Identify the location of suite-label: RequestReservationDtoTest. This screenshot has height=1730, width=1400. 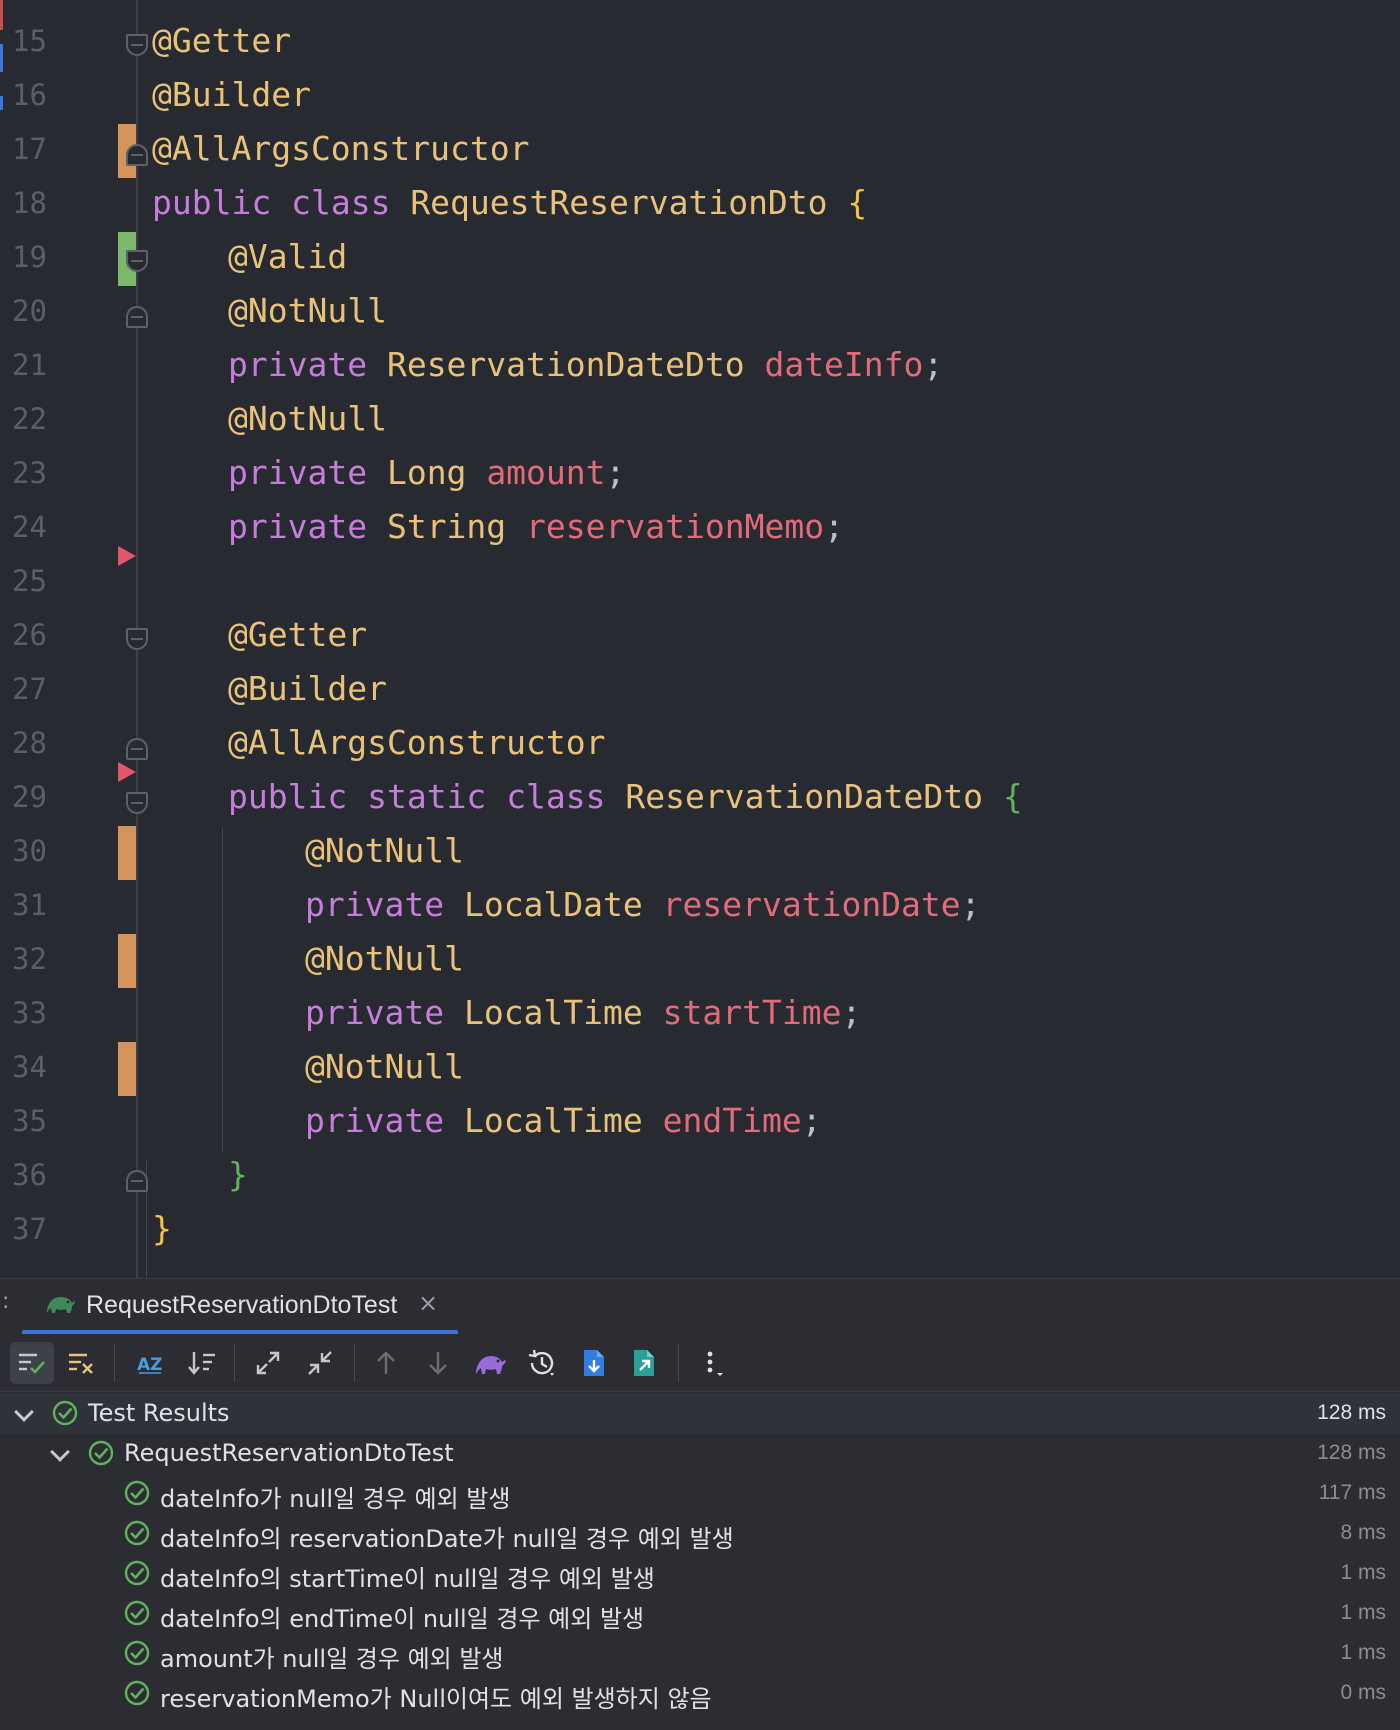
(289, 1453).